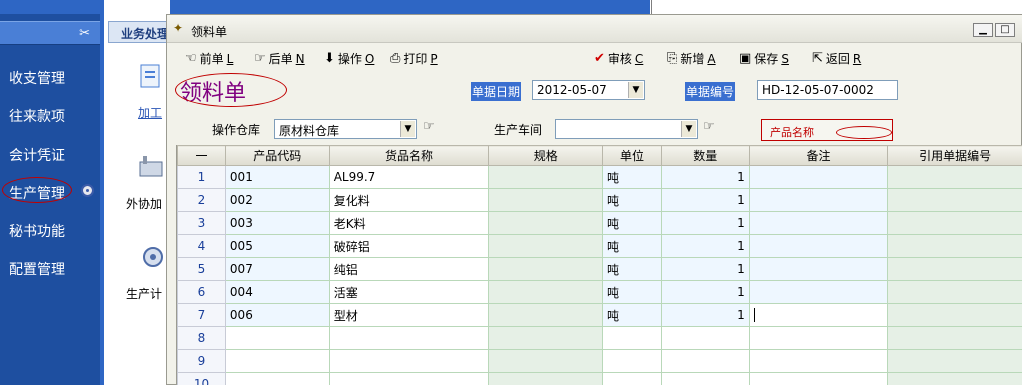  Describe the element at coordinates (277, 269) in the screenshot. I see `cell-code: 007` at that location.